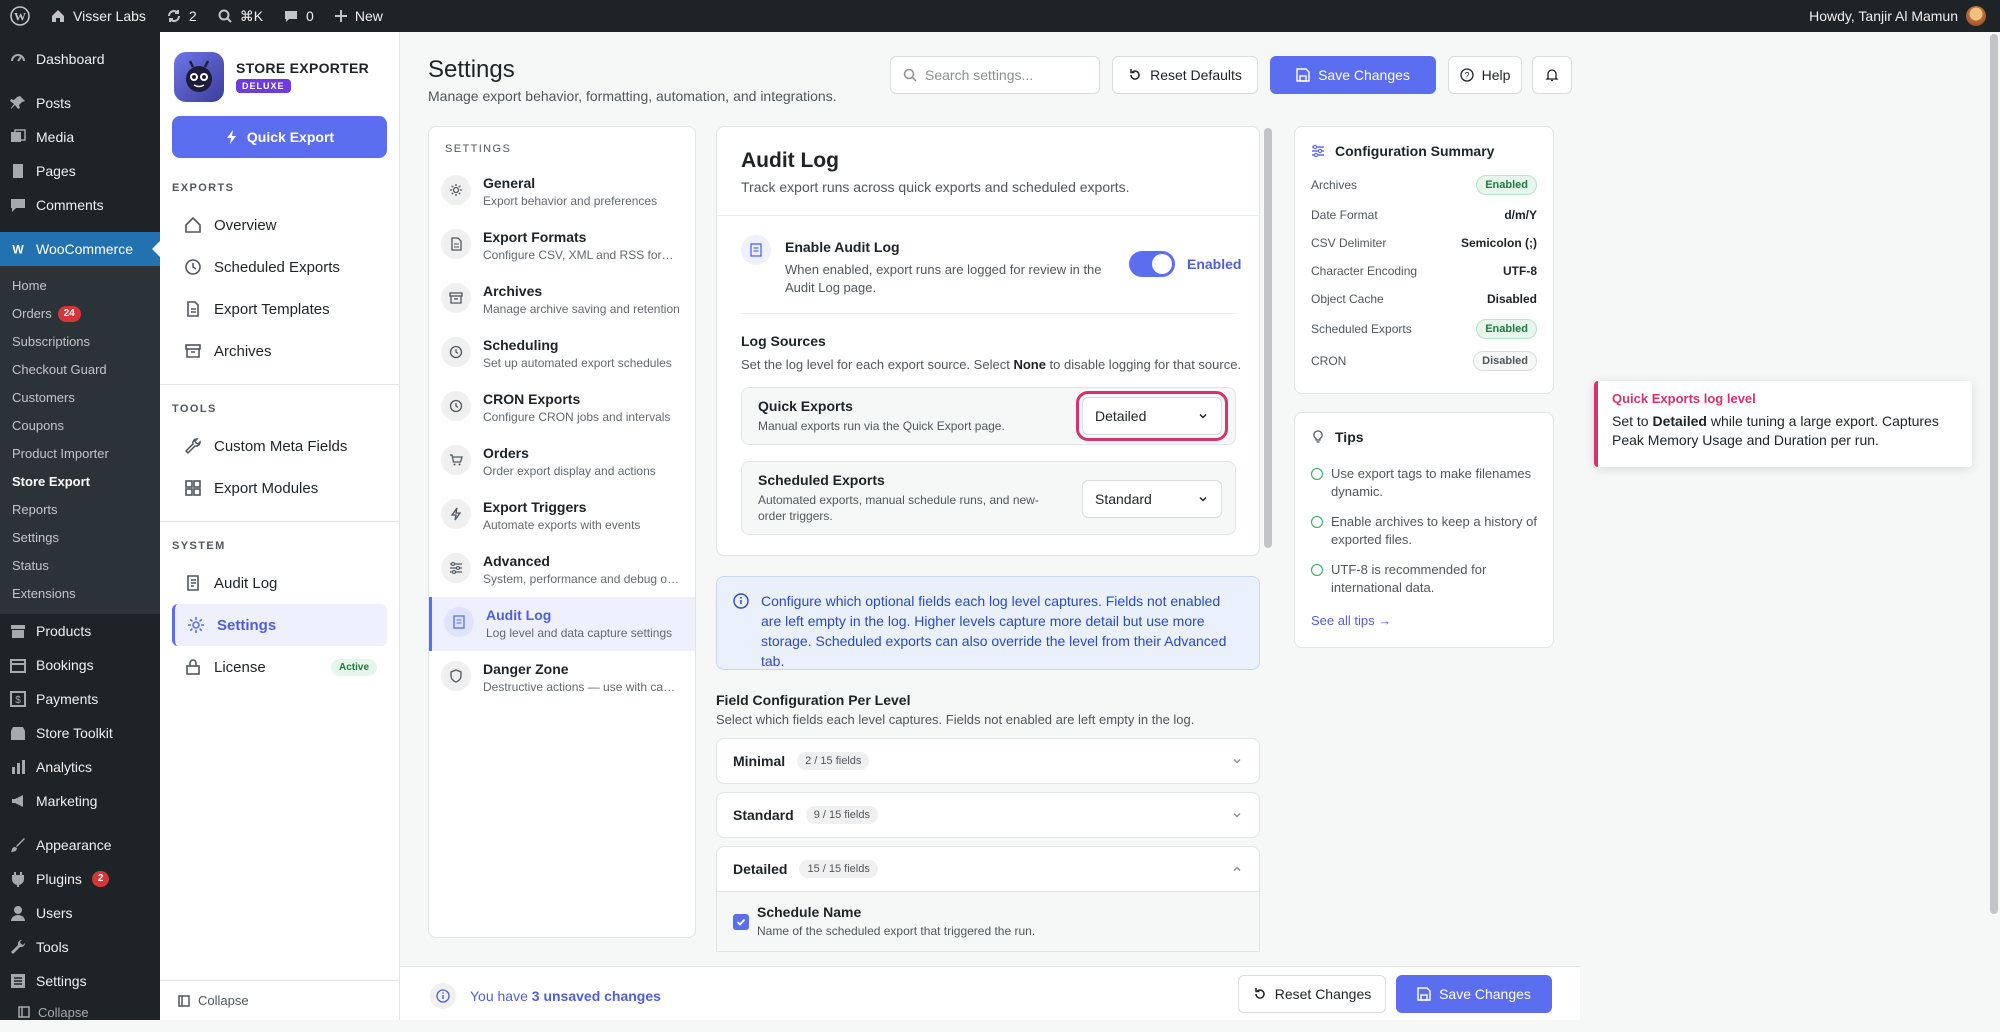  What do you see at coordinates (181, 16) in the screenshot?
I see `updates-link: 2` at bounding box center [181, 16].